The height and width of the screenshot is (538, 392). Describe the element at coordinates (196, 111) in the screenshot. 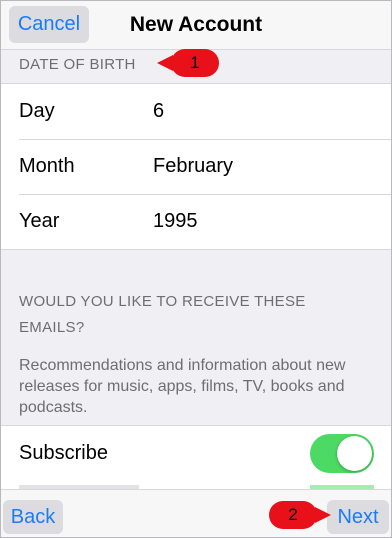

I see `dob-row-day: Day 6` at that location.